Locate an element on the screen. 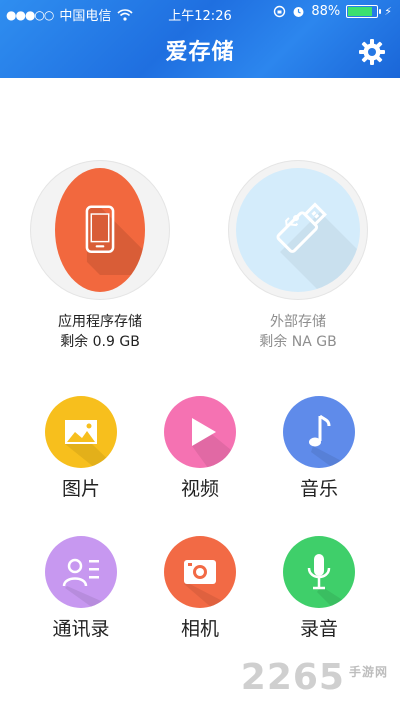 The height and width of the screenshot is (710, 400). app-storage-title: 应用程序存储 is located at coordinates (100, 322).